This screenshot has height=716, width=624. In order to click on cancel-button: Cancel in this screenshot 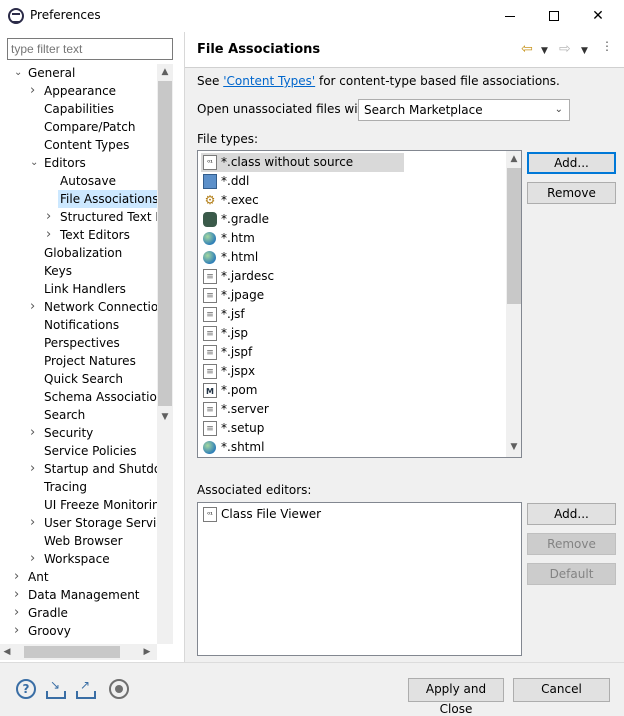, I will do `click(561, 690)`.